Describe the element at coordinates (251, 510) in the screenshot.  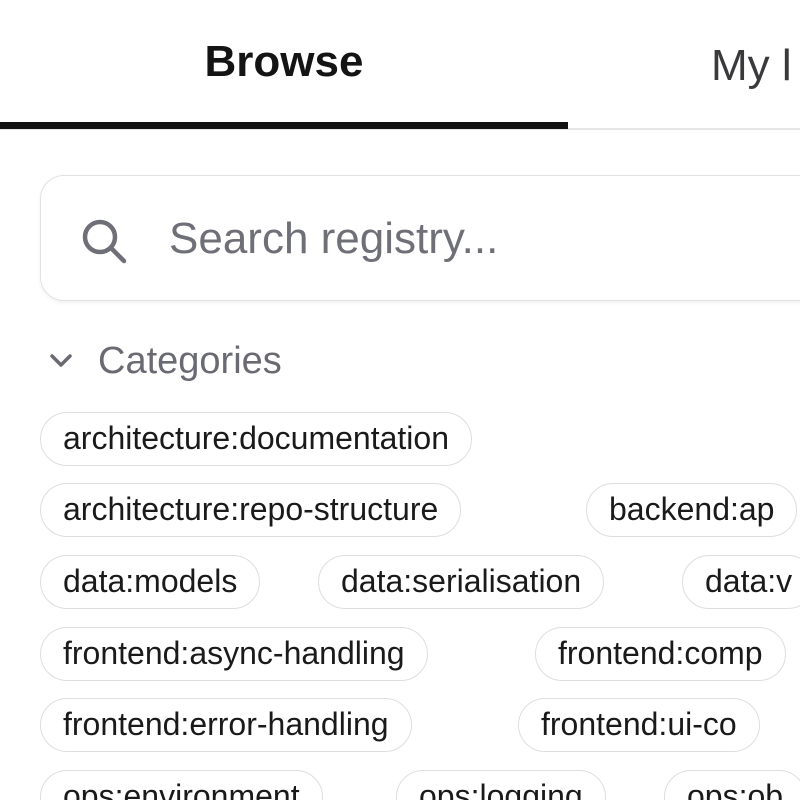
I see `category-chip: architecture:repo-structure` at that location.